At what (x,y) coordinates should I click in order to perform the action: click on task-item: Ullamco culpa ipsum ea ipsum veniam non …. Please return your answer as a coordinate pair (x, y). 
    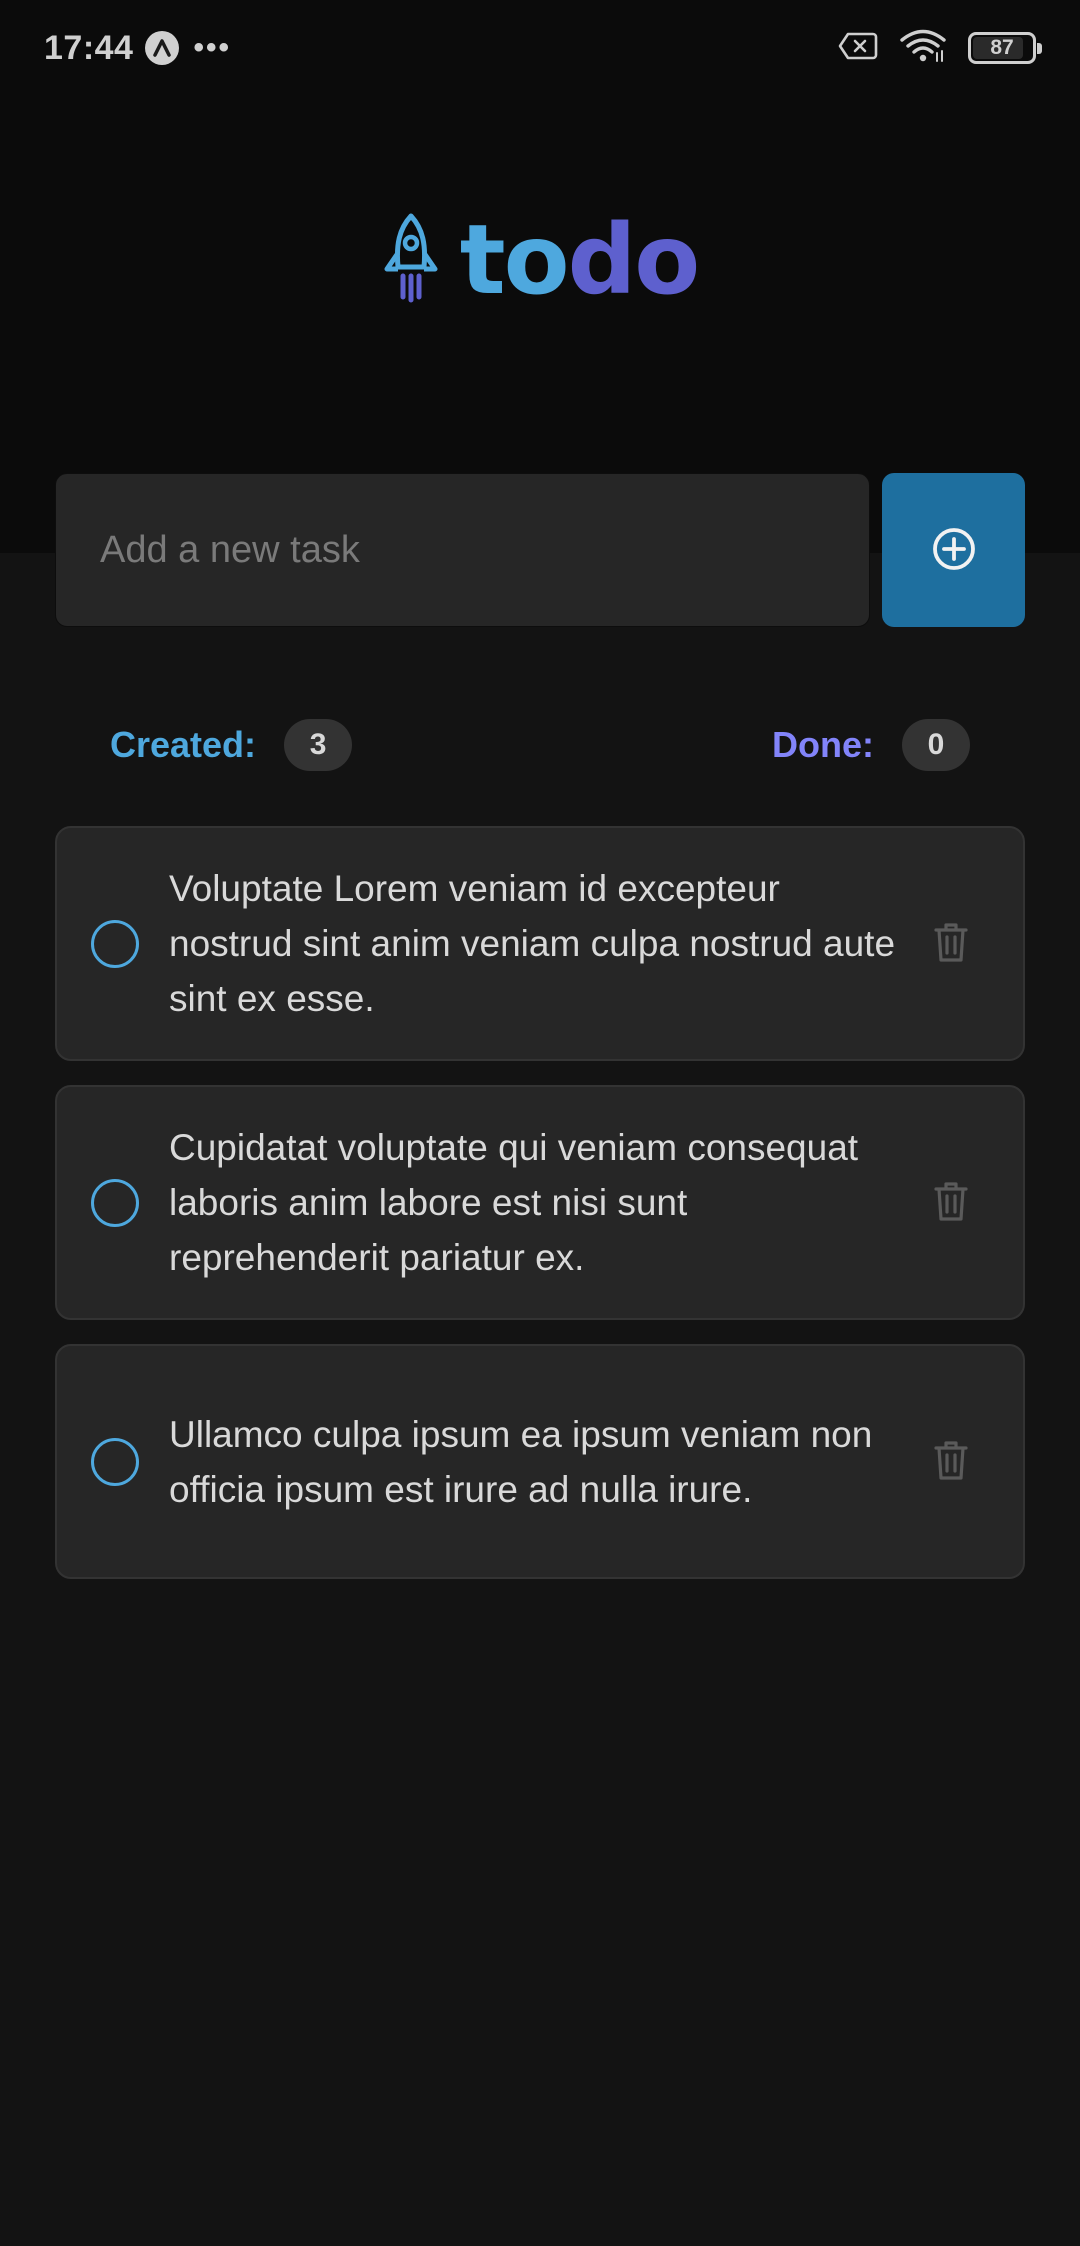
    Looking at the image, I should click on (540, 1461).